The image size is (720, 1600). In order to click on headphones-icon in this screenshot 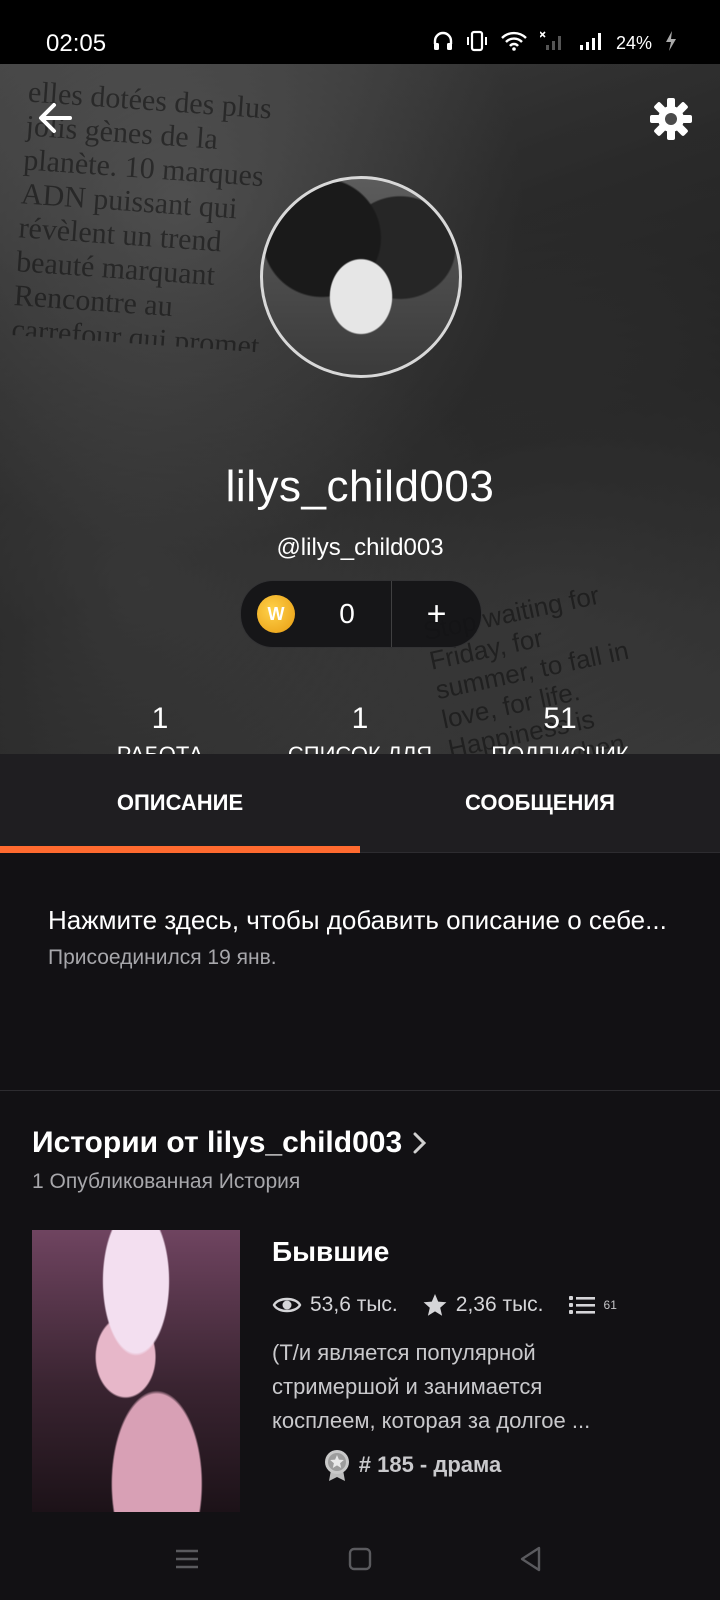, I will do `click(443, 43)`.